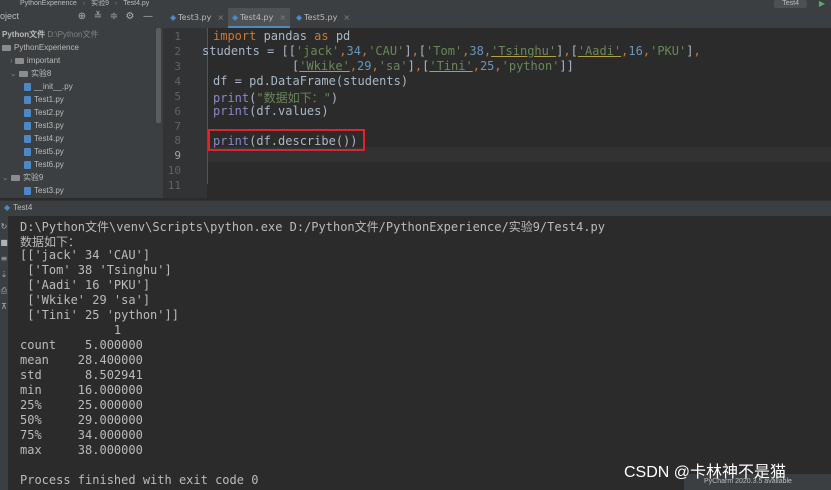 The image size is (831, 490). Describe the element at coordinates (81, 435) in the screenshot. I see `console-line: 75% 34.000000` at that location.